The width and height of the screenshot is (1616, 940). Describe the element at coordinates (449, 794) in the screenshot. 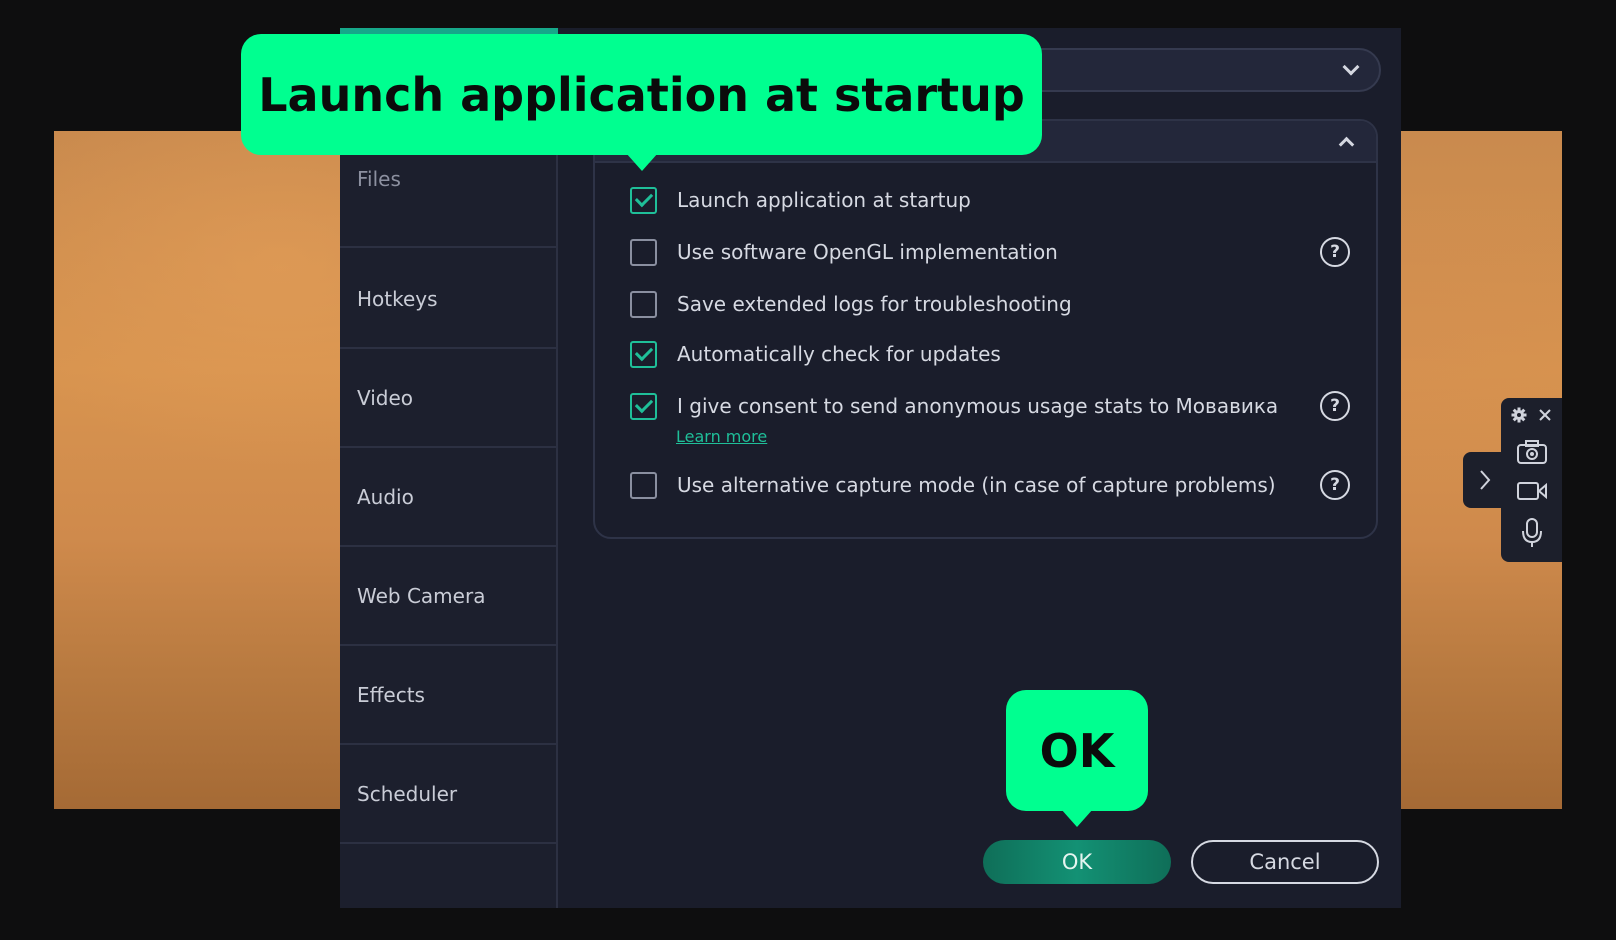

I see `sidebar-item-scheduler: Scheduler` at that location.